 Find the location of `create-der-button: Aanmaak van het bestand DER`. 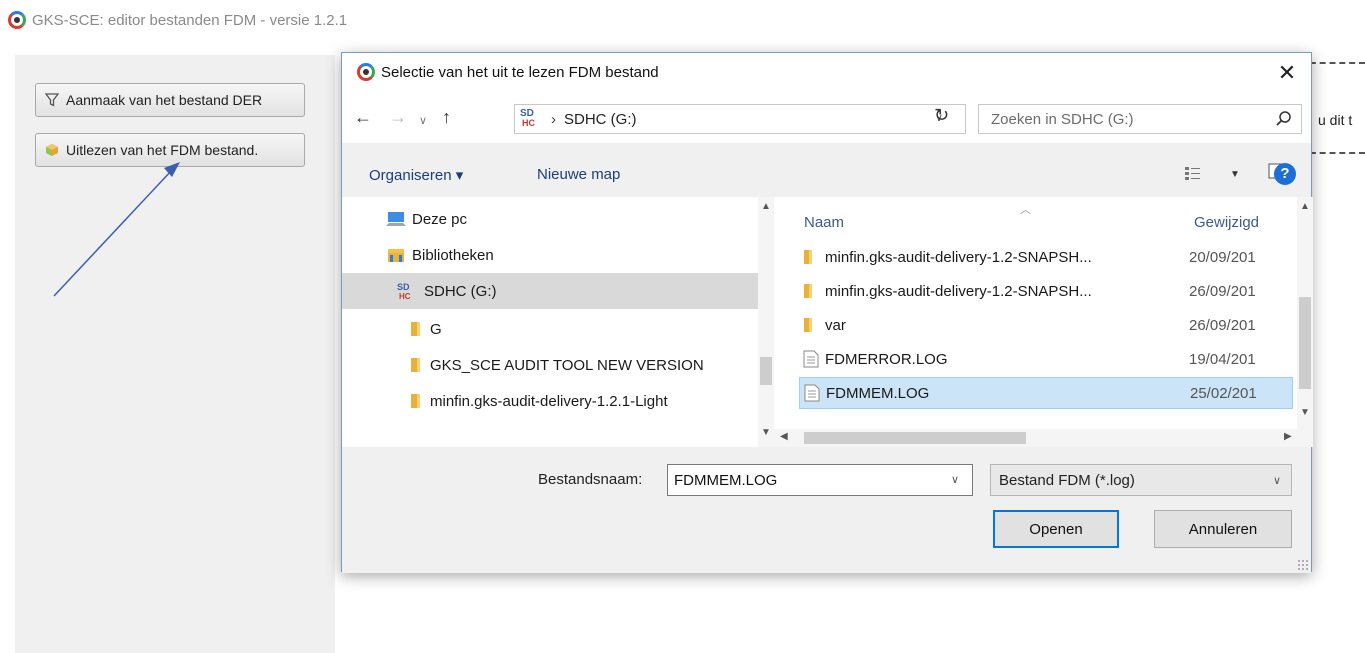

create-der-button: Aanmaak van het bestand DER is located at coordinates (170, 100).